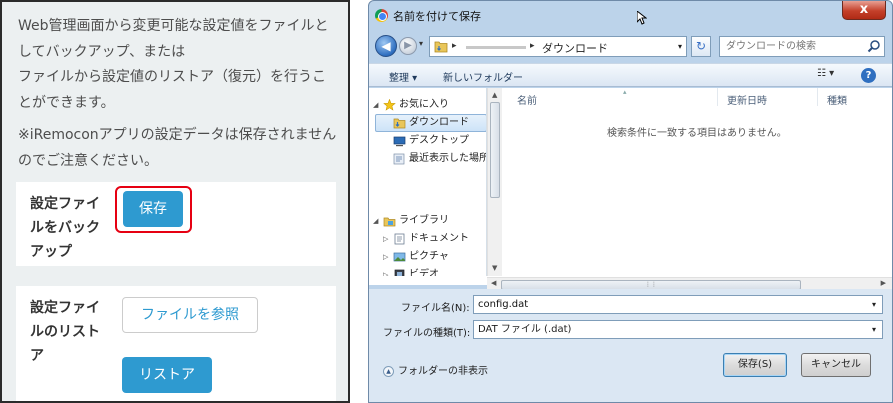 The image size is (893, 403). Describe the element at coordinates (439, 122) in the screenshot. I see `tree-item-label: ダウンロード` at that location.